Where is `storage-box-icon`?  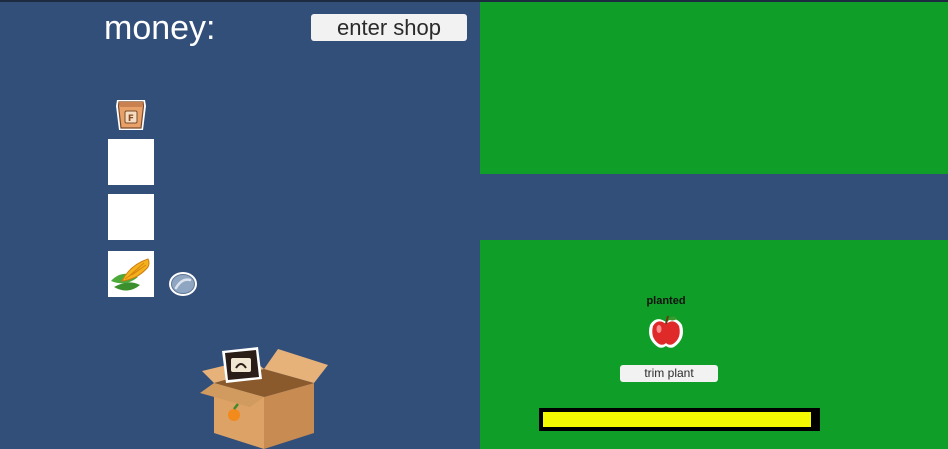
storage-box-icon is located at coordinates (264, 396).